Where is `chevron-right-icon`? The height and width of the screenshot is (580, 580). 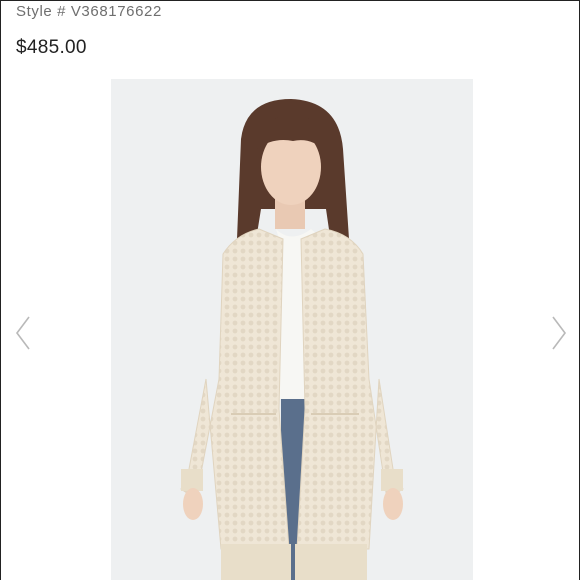
chevron-right-icon is located at coordinates (559, 333).